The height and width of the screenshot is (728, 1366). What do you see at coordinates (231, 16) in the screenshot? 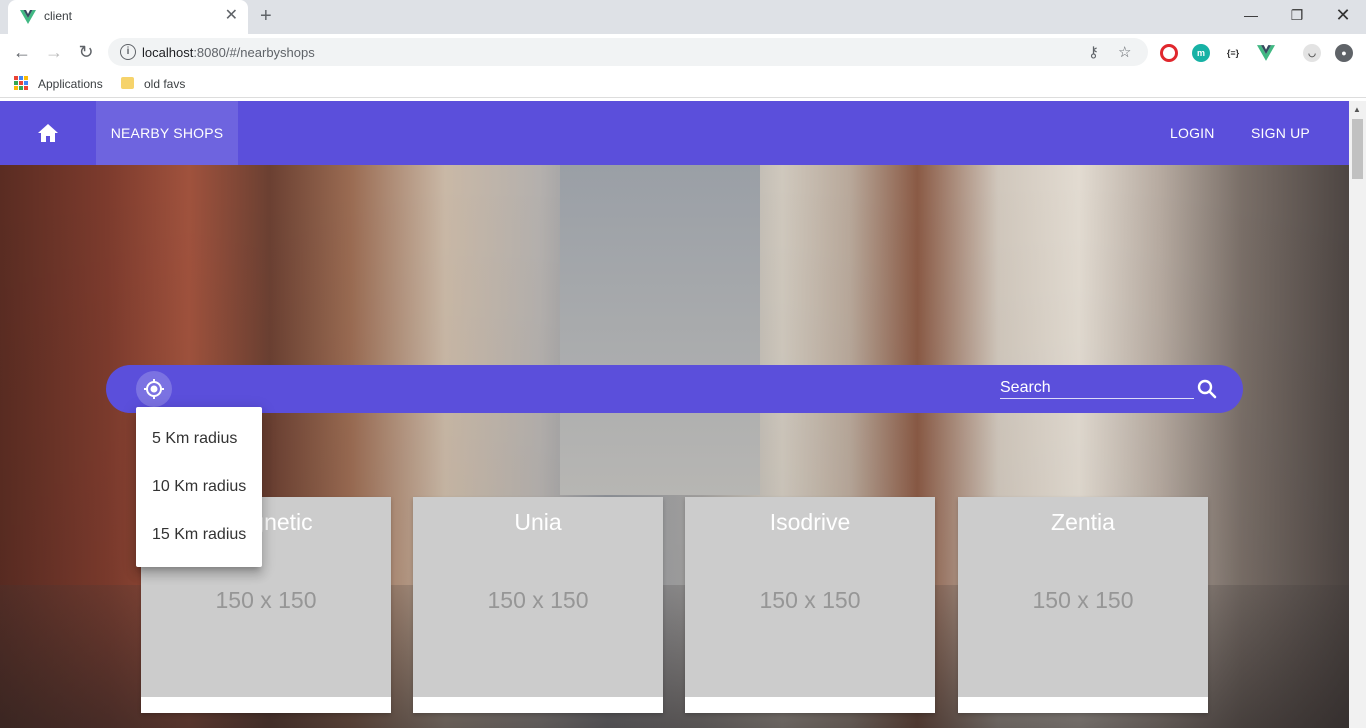
I see `tab-close-icon: ✕` at bounding box center [231, 16].